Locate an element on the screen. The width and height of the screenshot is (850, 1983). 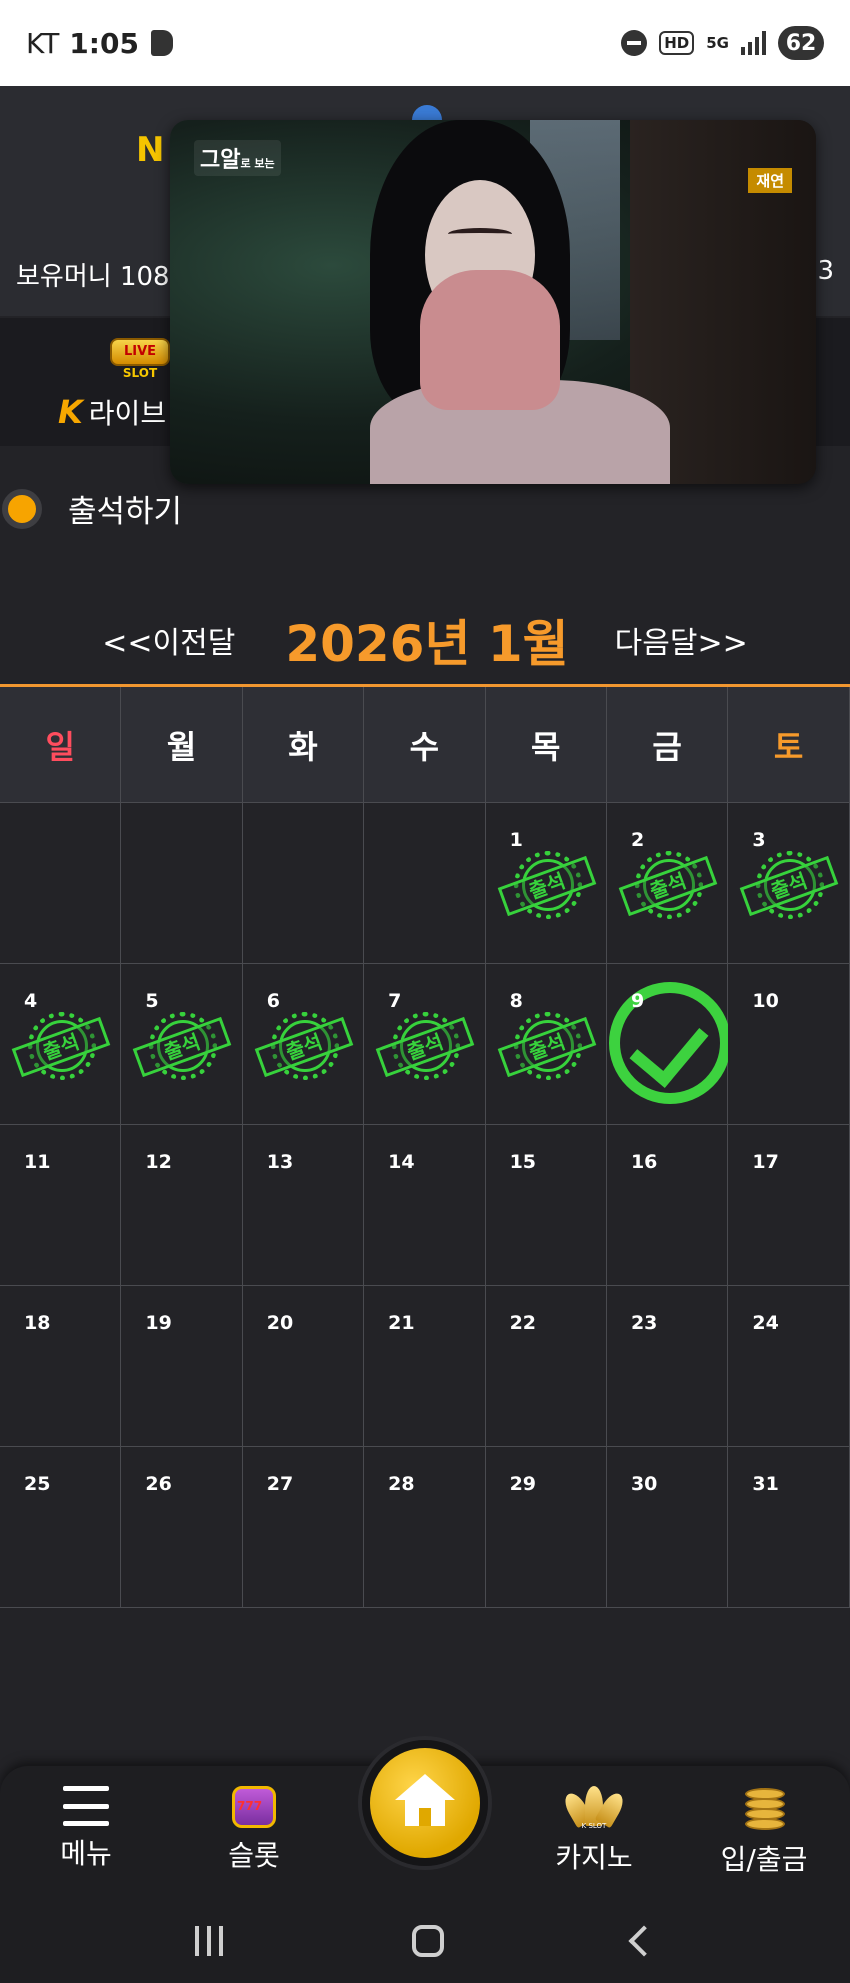
calendar-day-4: 4 출석 is located at coordinates (61, 1044).